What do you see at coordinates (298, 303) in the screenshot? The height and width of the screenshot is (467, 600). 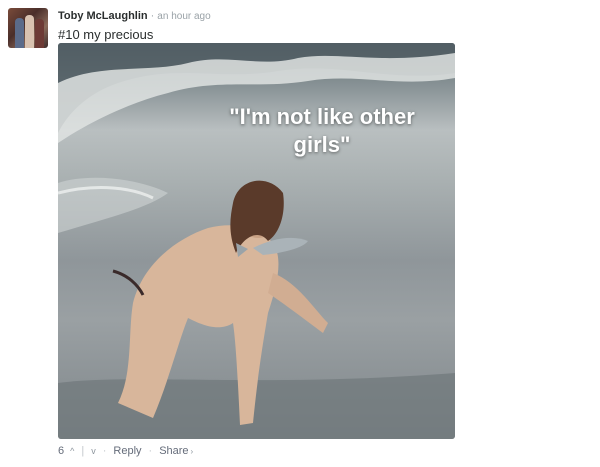 I see `figure-arm` at bounding box center [298, 303].